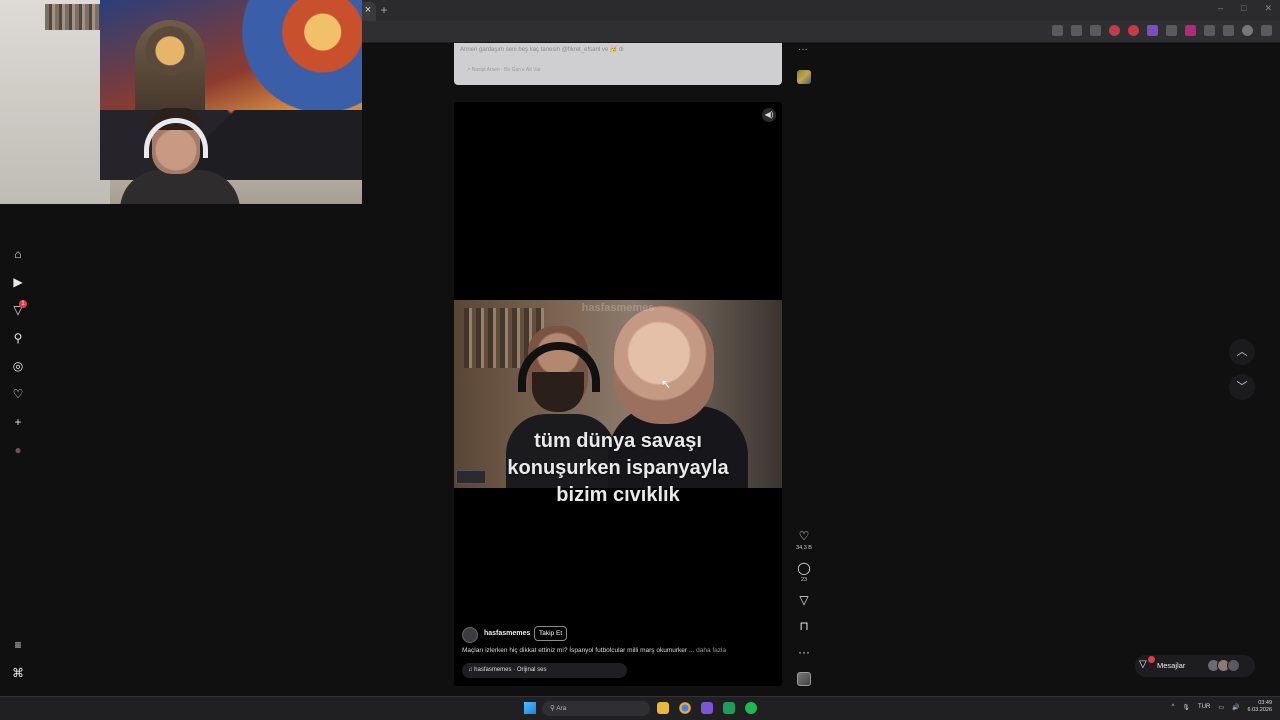 The image size is (1280, 720). Describe the element at coordinates (18, 366) in the screenshot. I see `explore-icon: ◎` at that location.